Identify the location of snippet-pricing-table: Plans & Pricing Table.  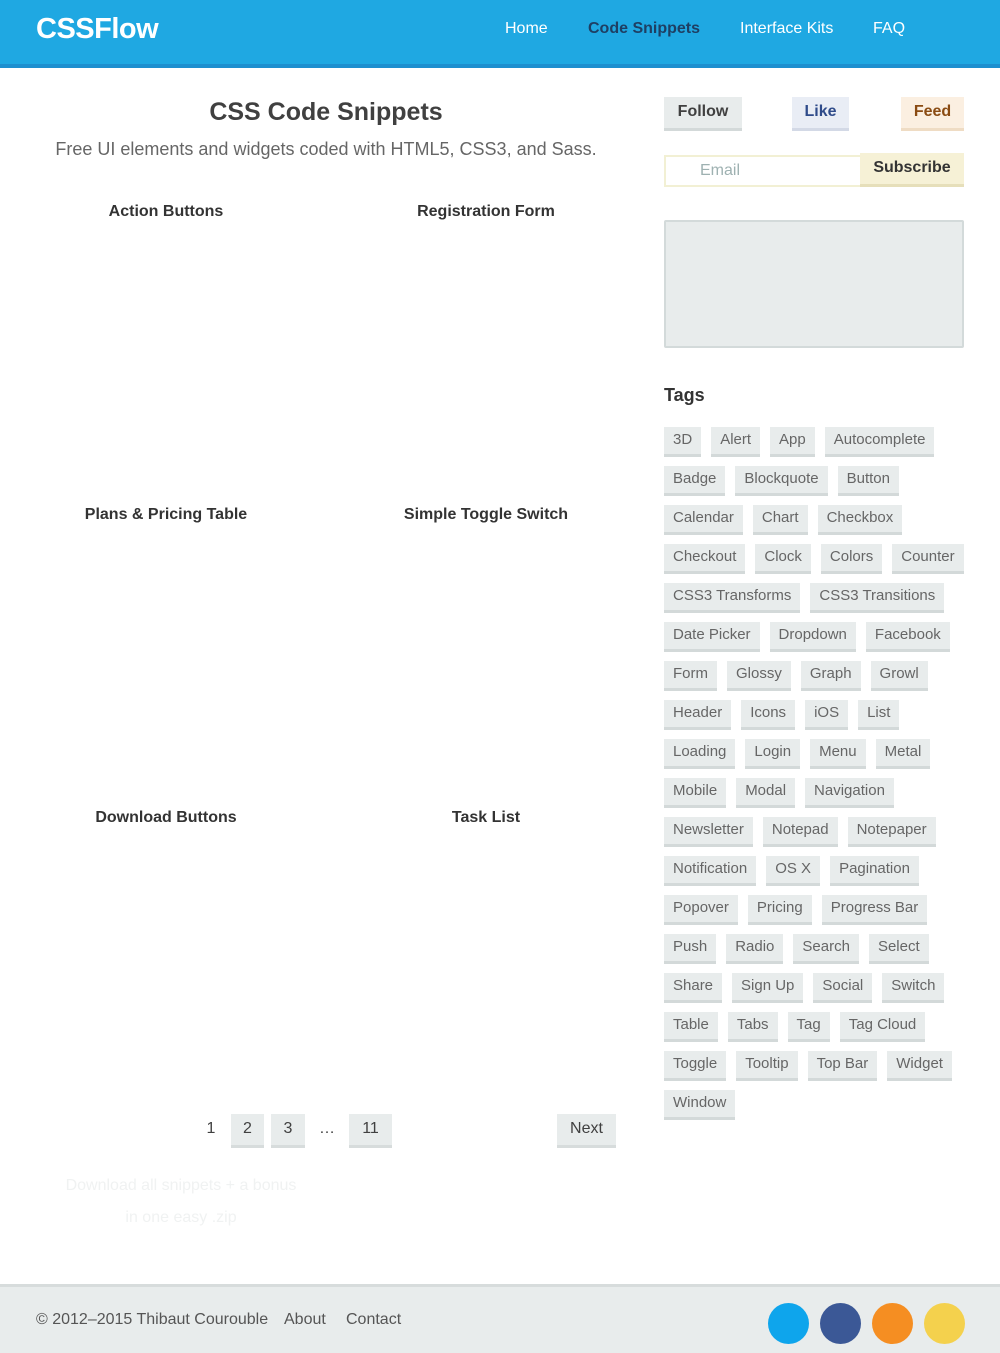
(166, 515).